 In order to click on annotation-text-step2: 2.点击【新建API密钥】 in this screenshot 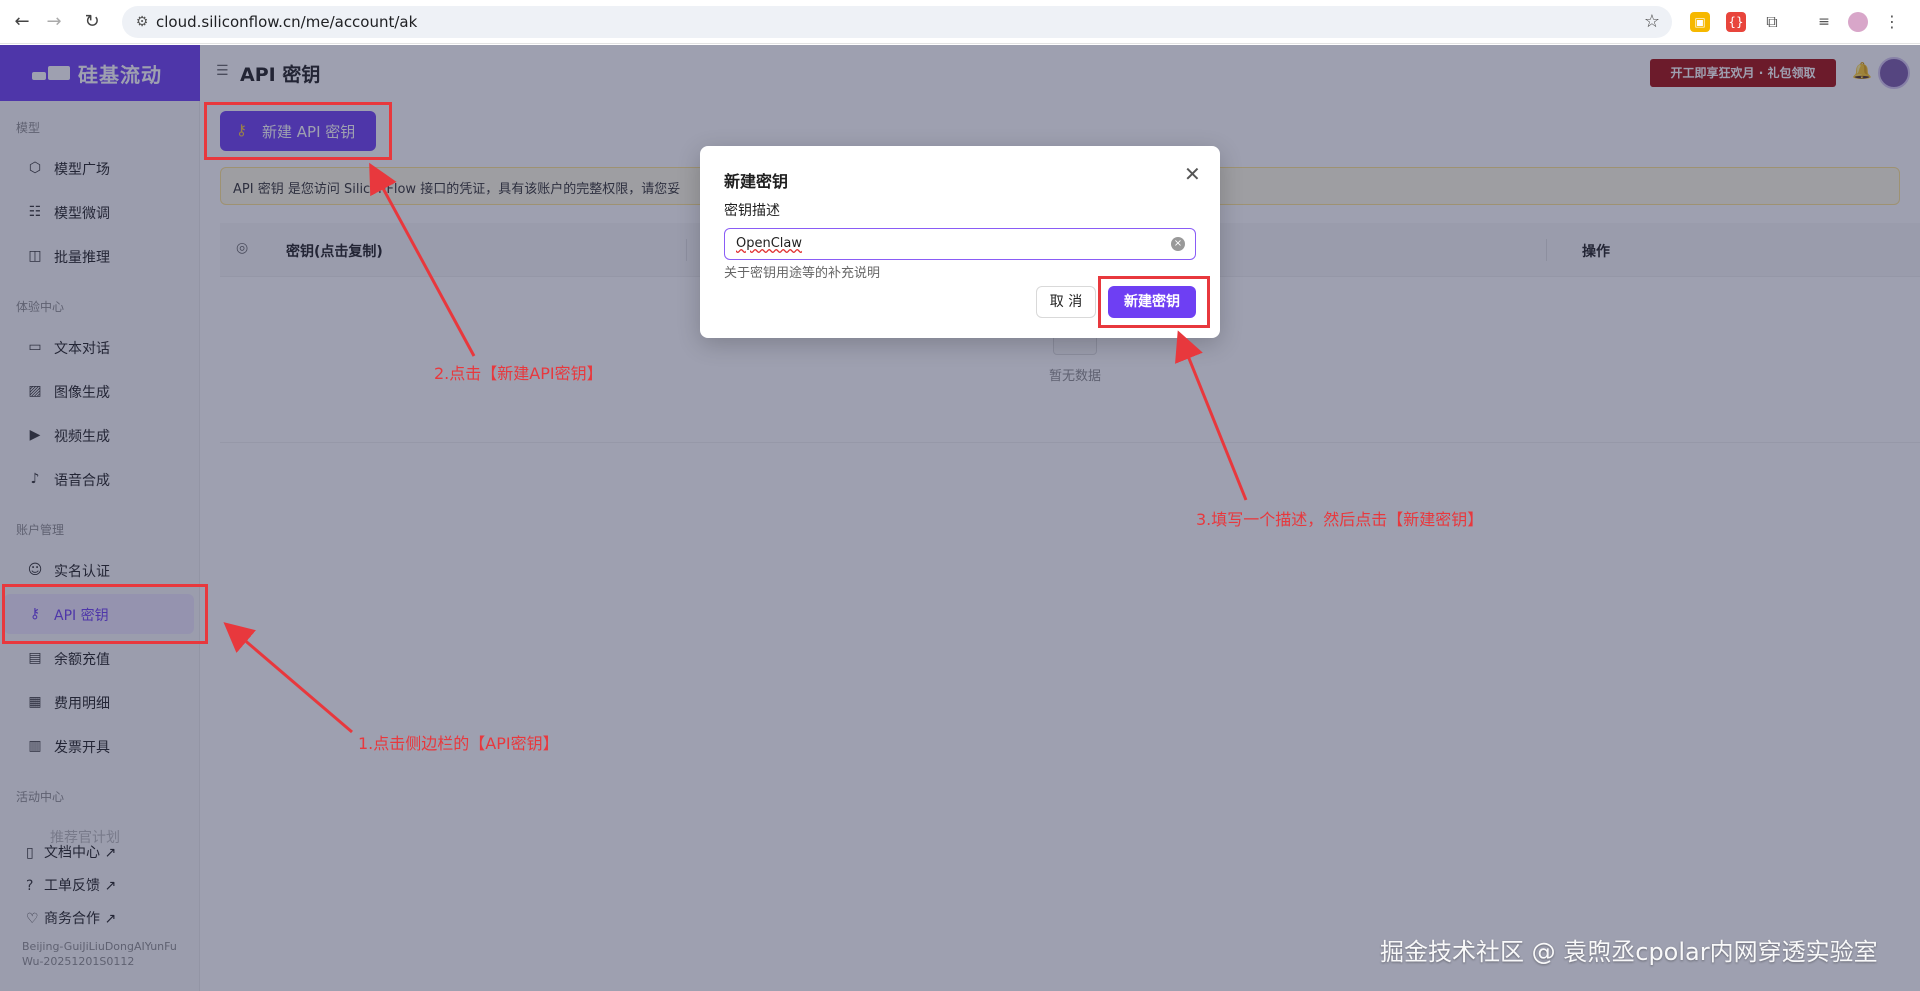, I will do `click(518, 373)`.